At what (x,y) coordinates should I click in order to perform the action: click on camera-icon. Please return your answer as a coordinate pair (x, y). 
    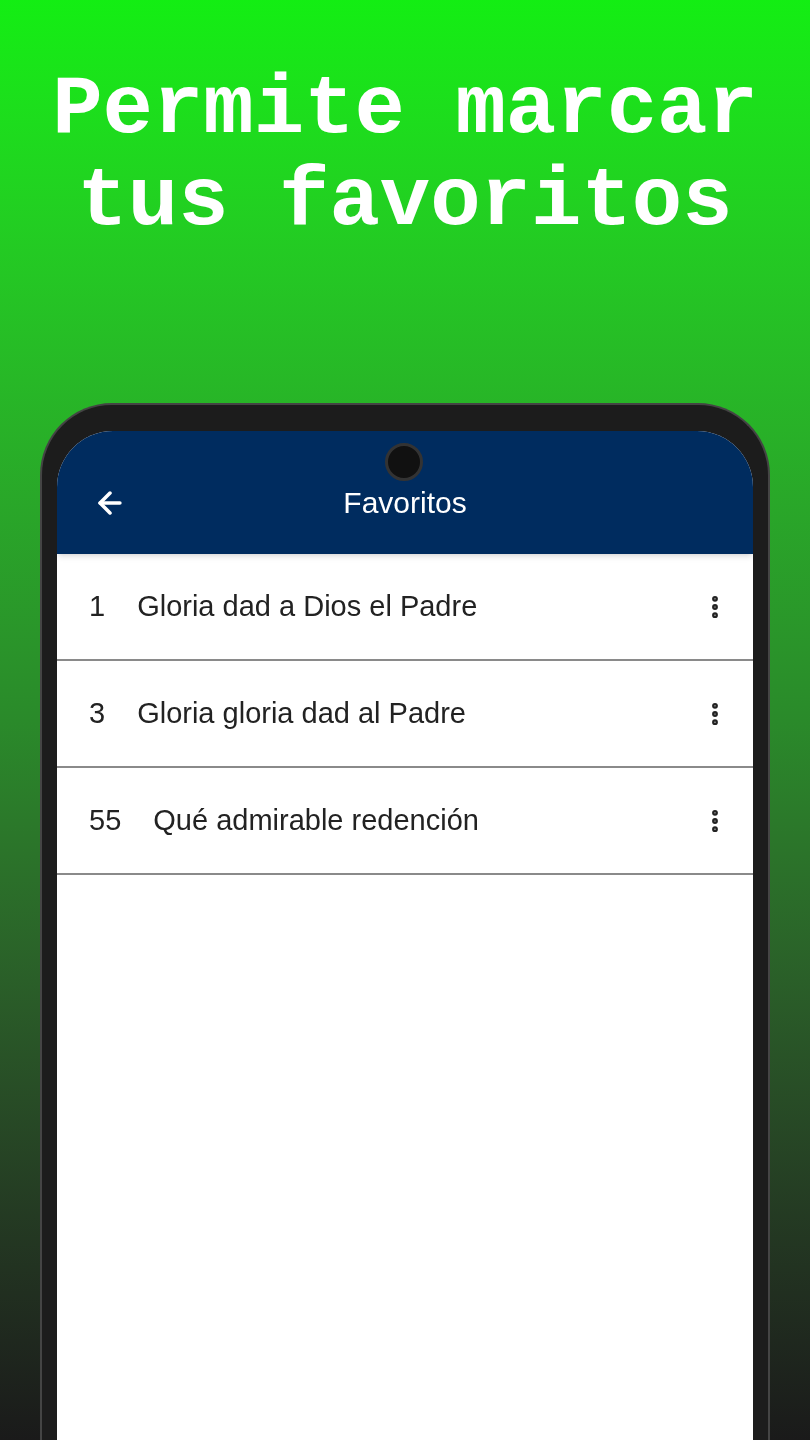
    Looking at the image, I should click on (404, 462).